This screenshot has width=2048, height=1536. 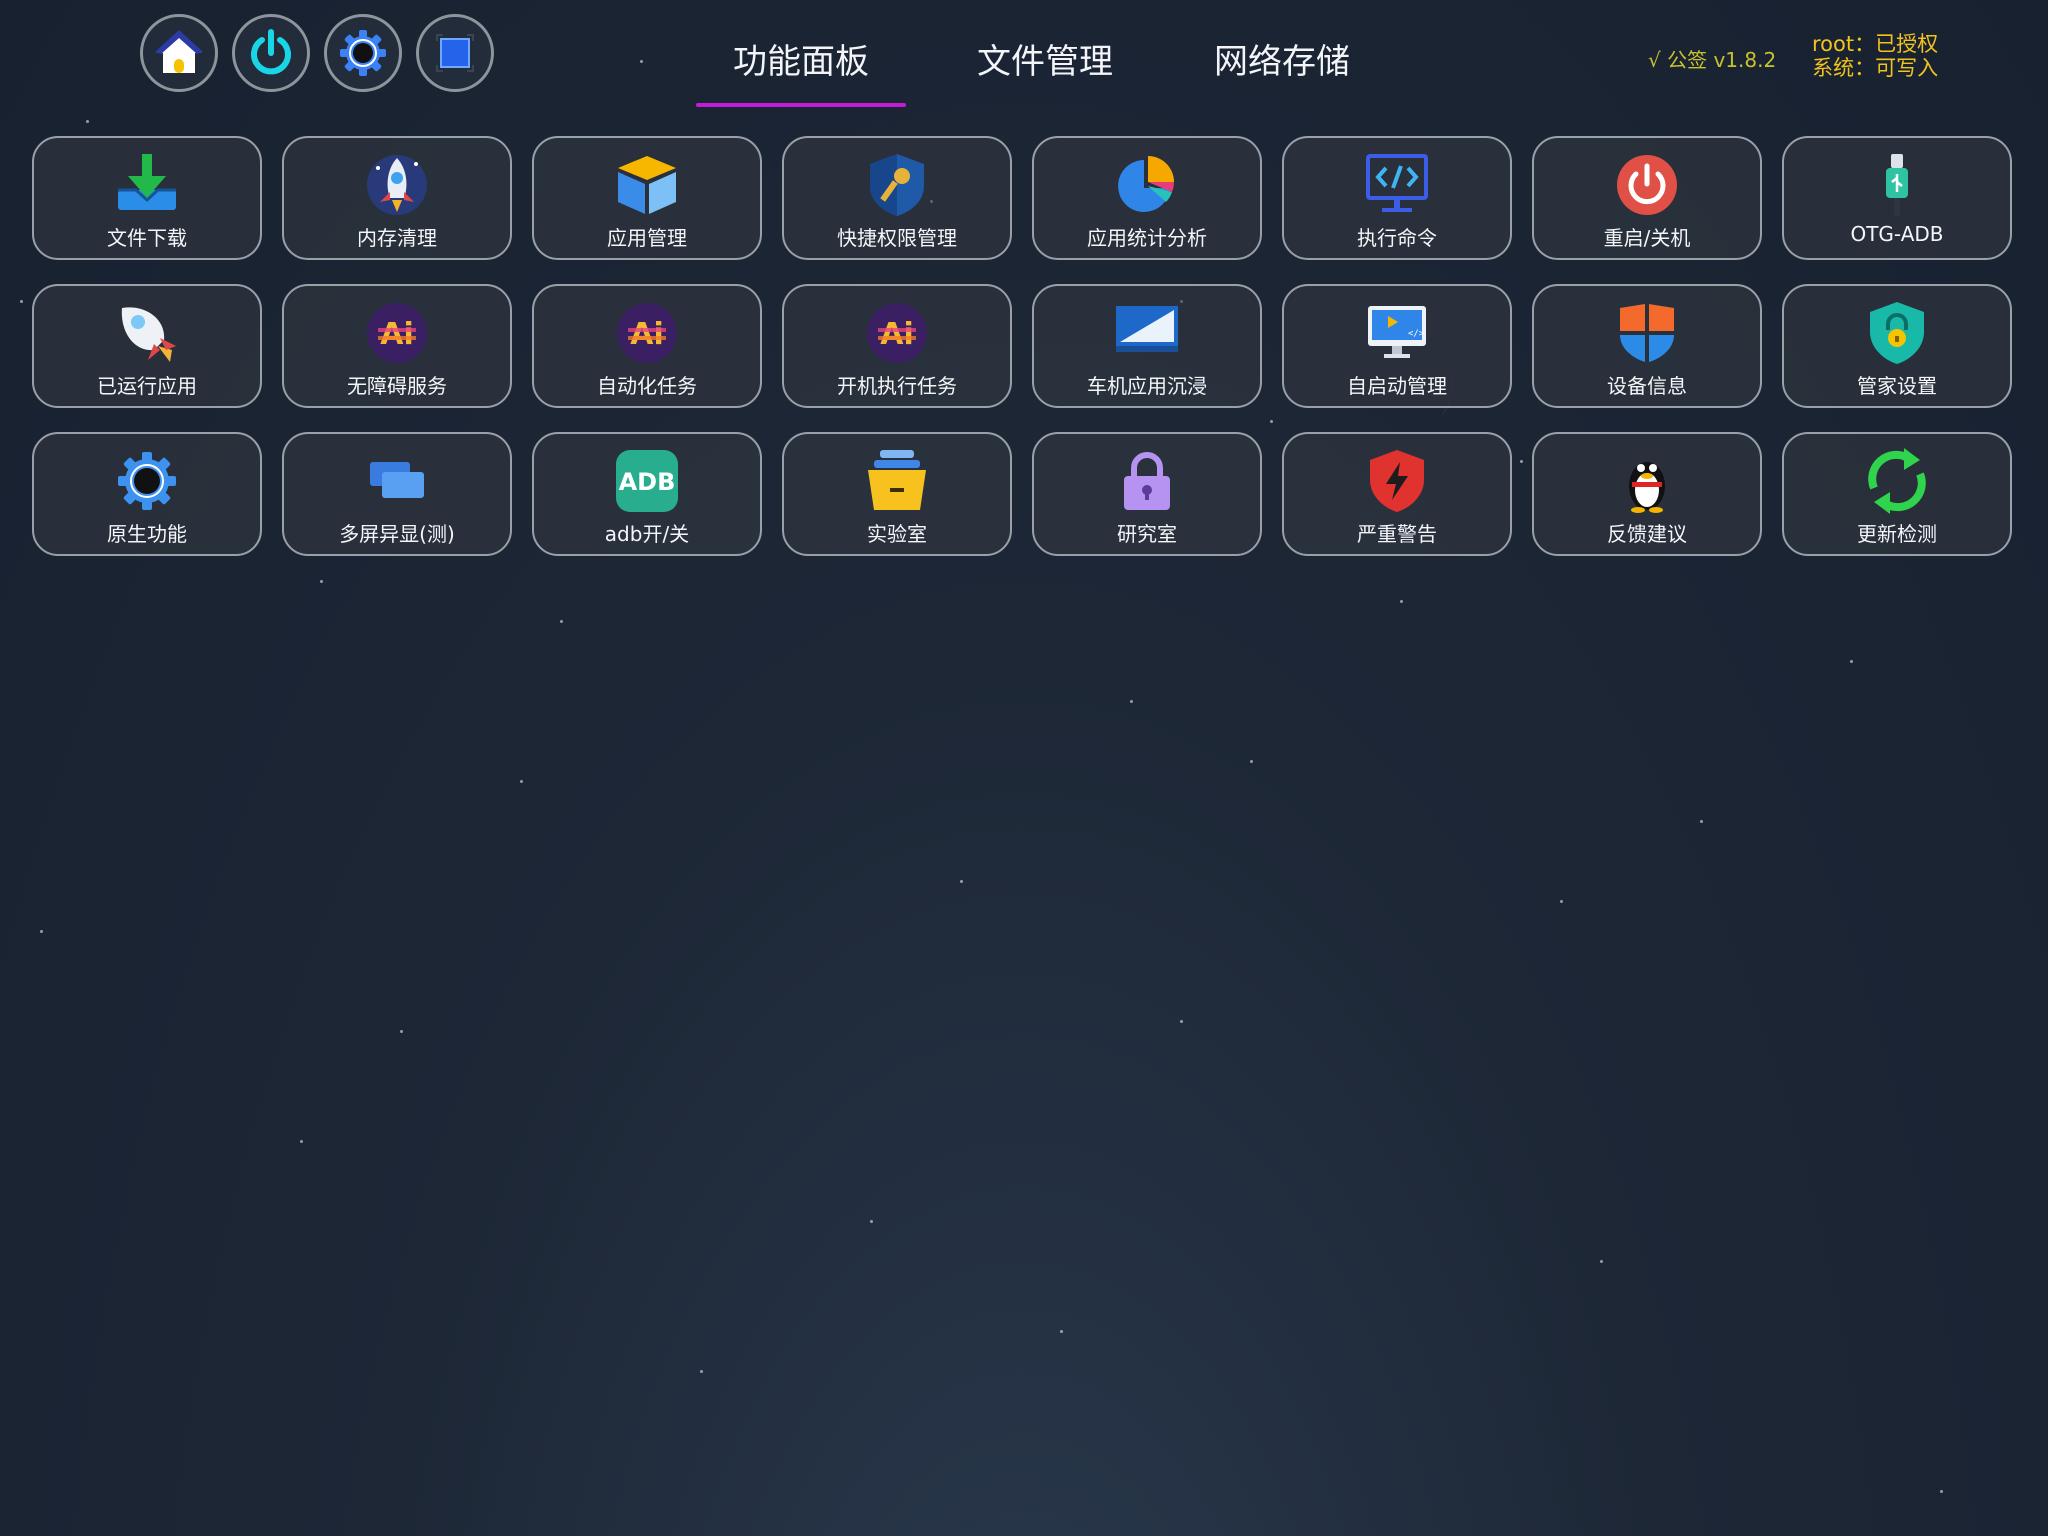 What do you see at coordinates (897, 481) in the screenshot?
I see `drawer-icon` at bounding box center [897, 481].